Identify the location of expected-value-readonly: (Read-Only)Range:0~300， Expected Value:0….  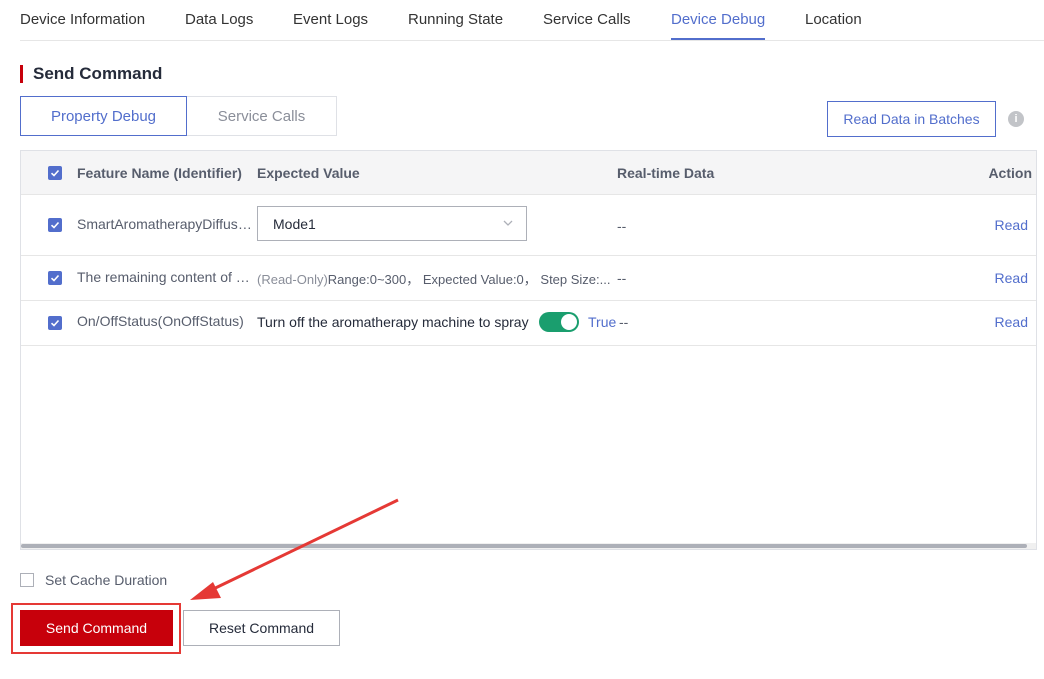
(435, 278).